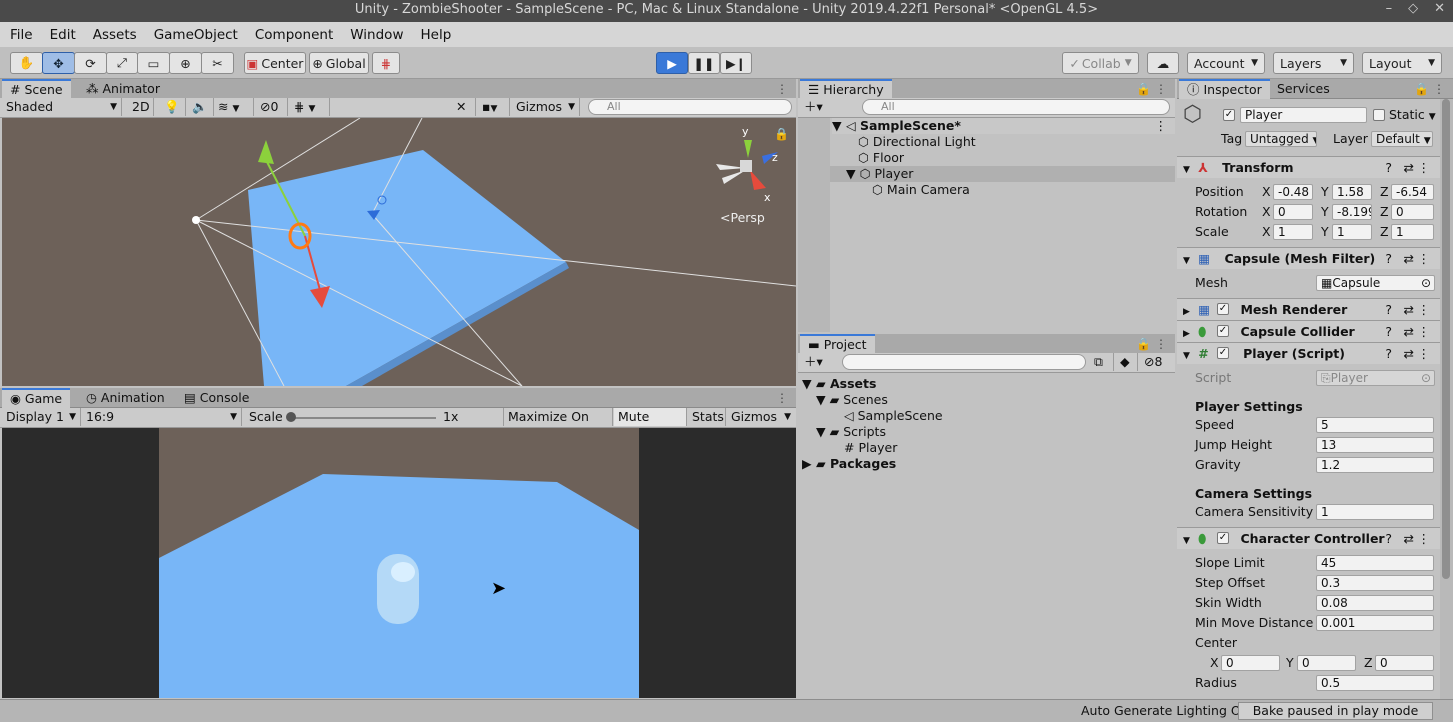  What do you see at coordinates (1165, 711) in the screenshot?
I see `lighting-status: Auto Generate Lighting Off` at bounding box center [1165, 711].